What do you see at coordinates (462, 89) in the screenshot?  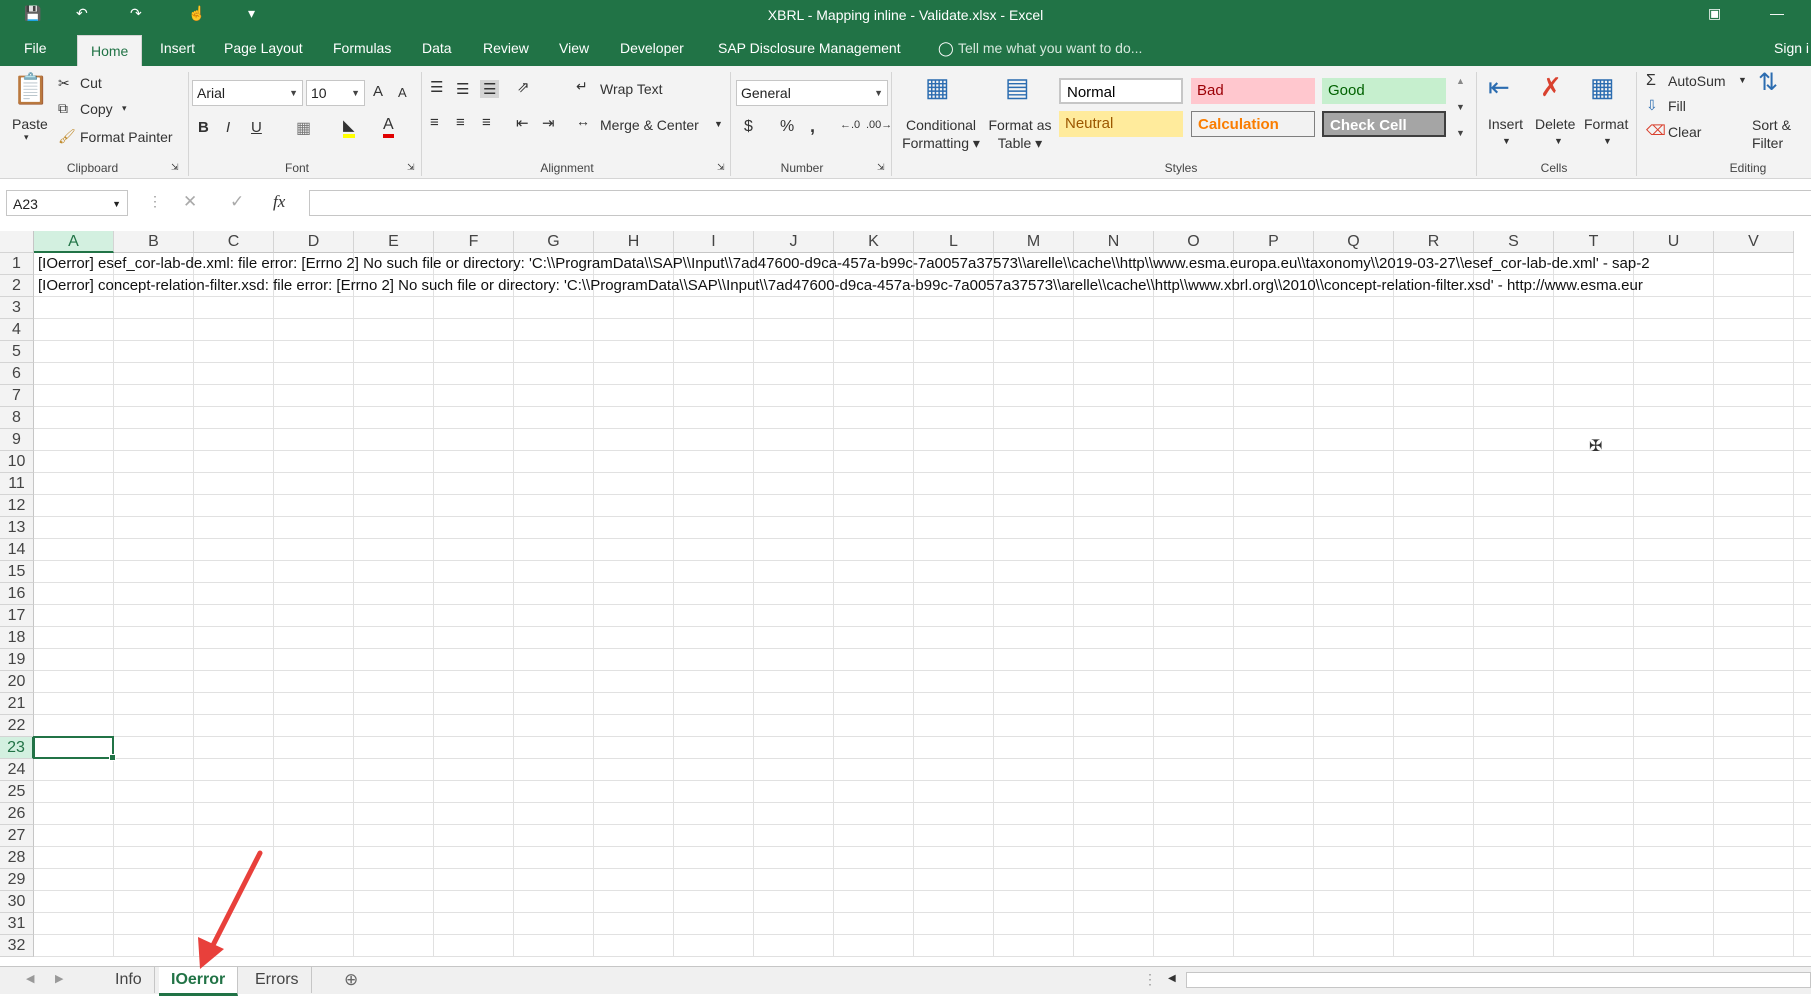 I see `align-middle-icon: ☰` at bounding box center [462, 89].